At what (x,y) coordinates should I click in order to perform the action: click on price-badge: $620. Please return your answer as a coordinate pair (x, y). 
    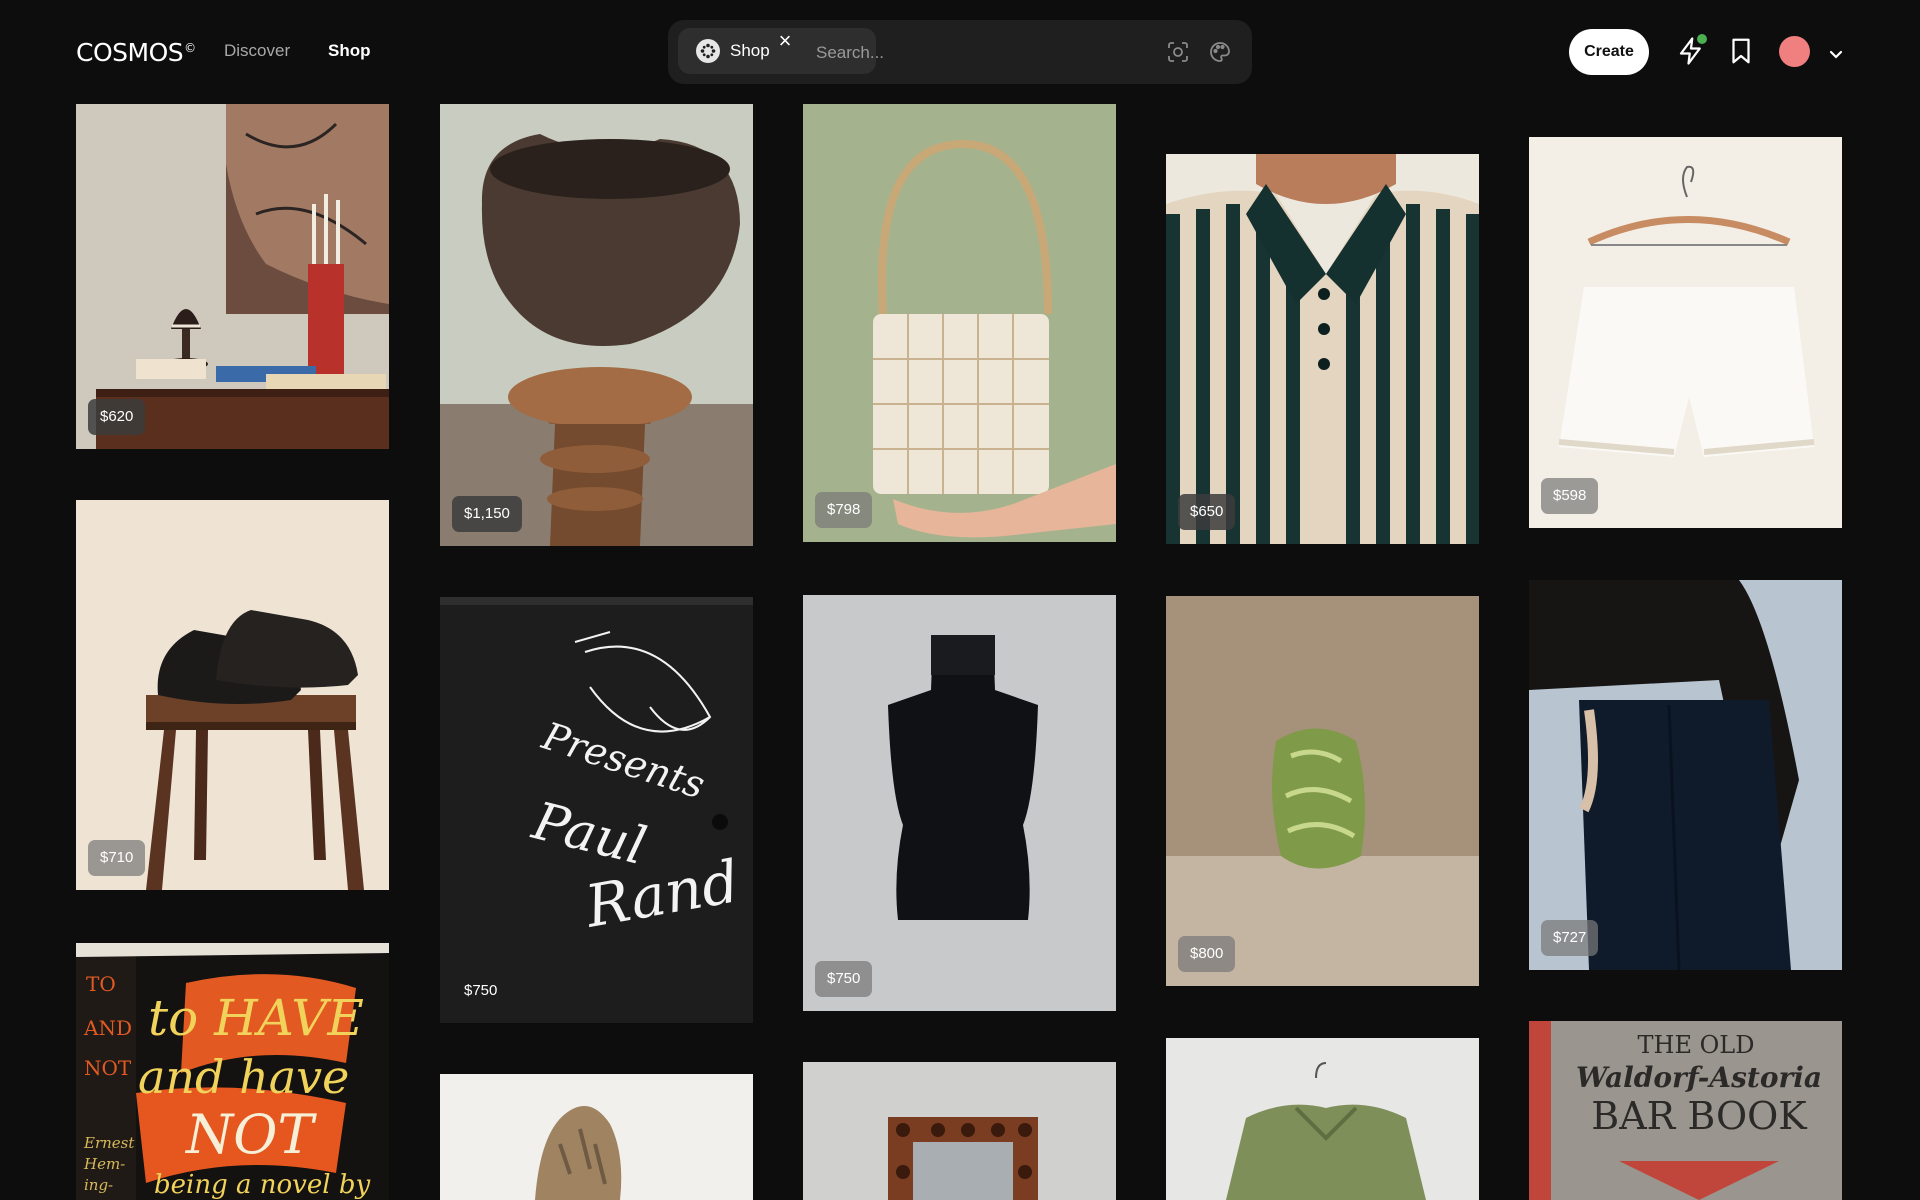
    Looking at the image, I should click on (117, 417).